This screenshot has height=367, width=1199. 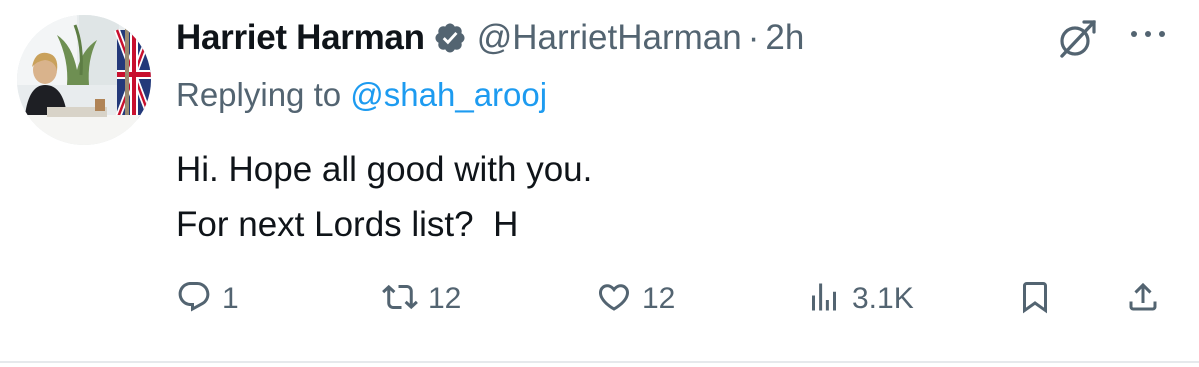 What do you see at coordinates (347, 224) in the screenshot?
I see `tweet-text-line: For next Lords list? H` at bounding box center [347, 224].